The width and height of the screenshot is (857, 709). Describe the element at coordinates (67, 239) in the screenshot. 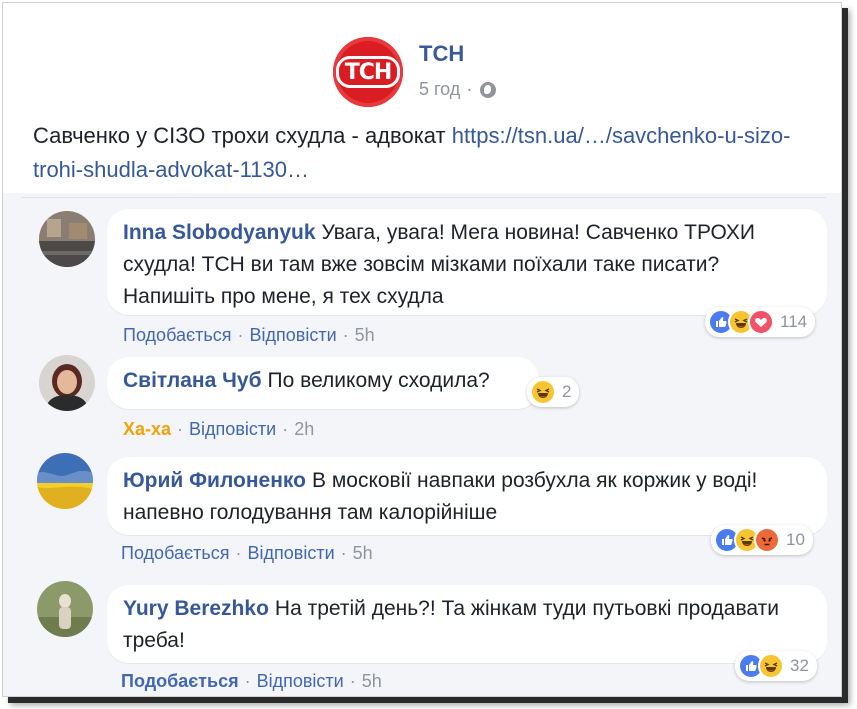

I see `avatar-inna-slobodyanyuk` at that location.